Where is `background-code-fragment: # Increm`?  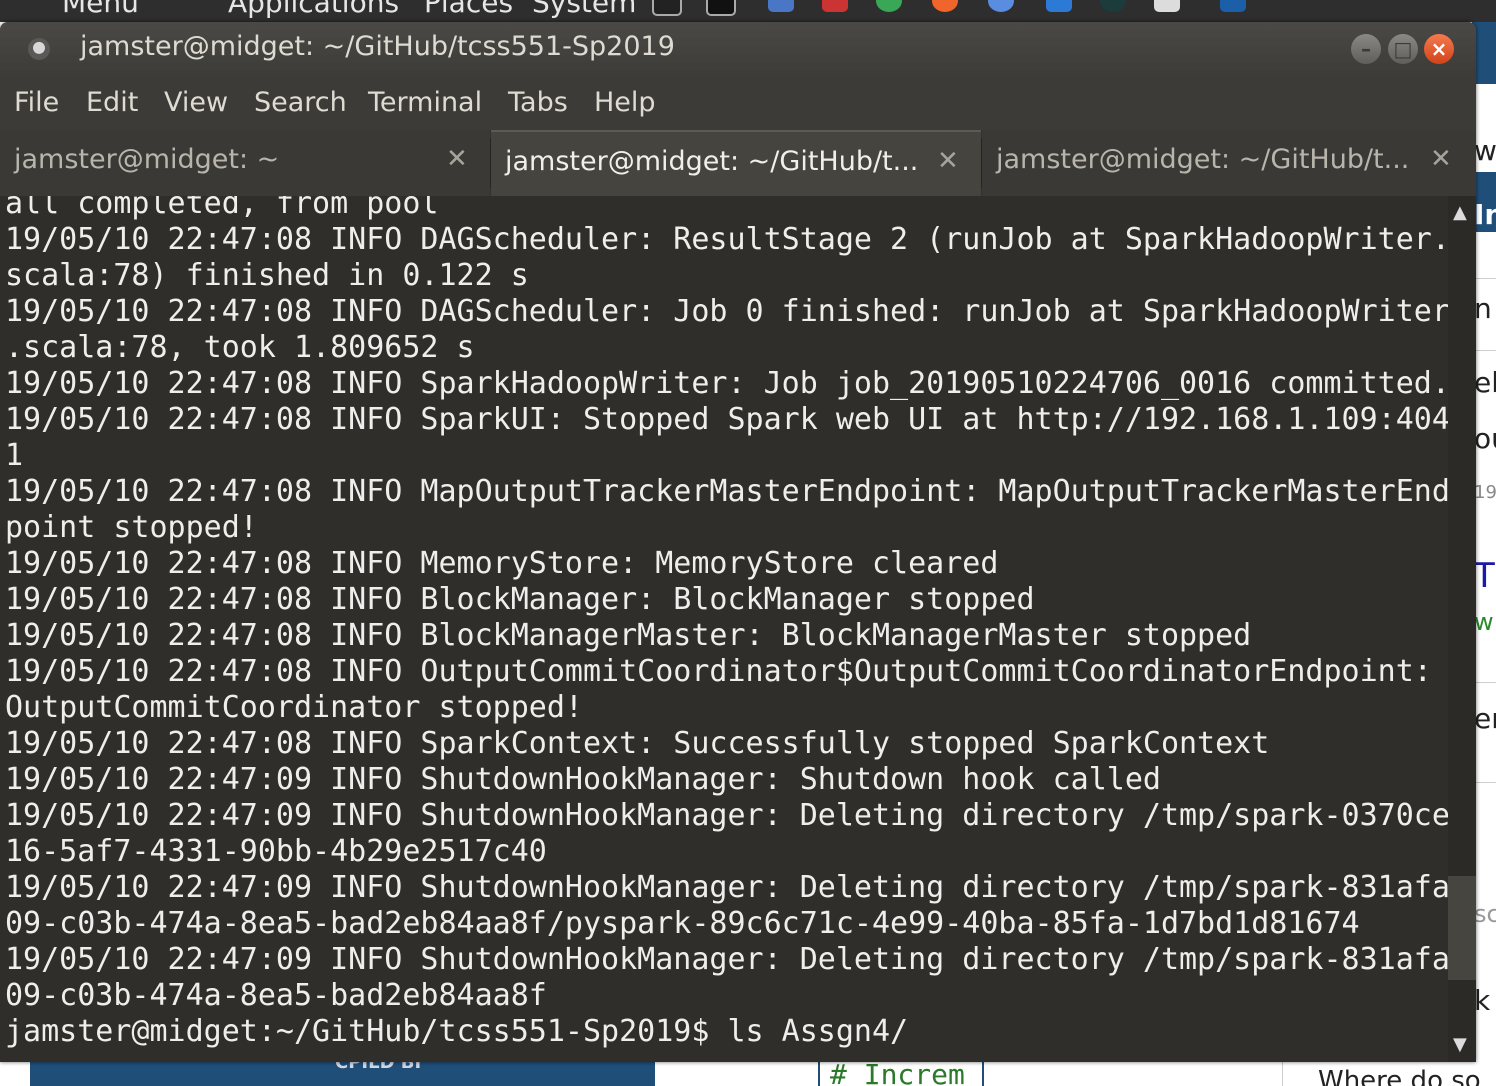
background-code-fragment: # Increm is located at coordinates (897, 1074).